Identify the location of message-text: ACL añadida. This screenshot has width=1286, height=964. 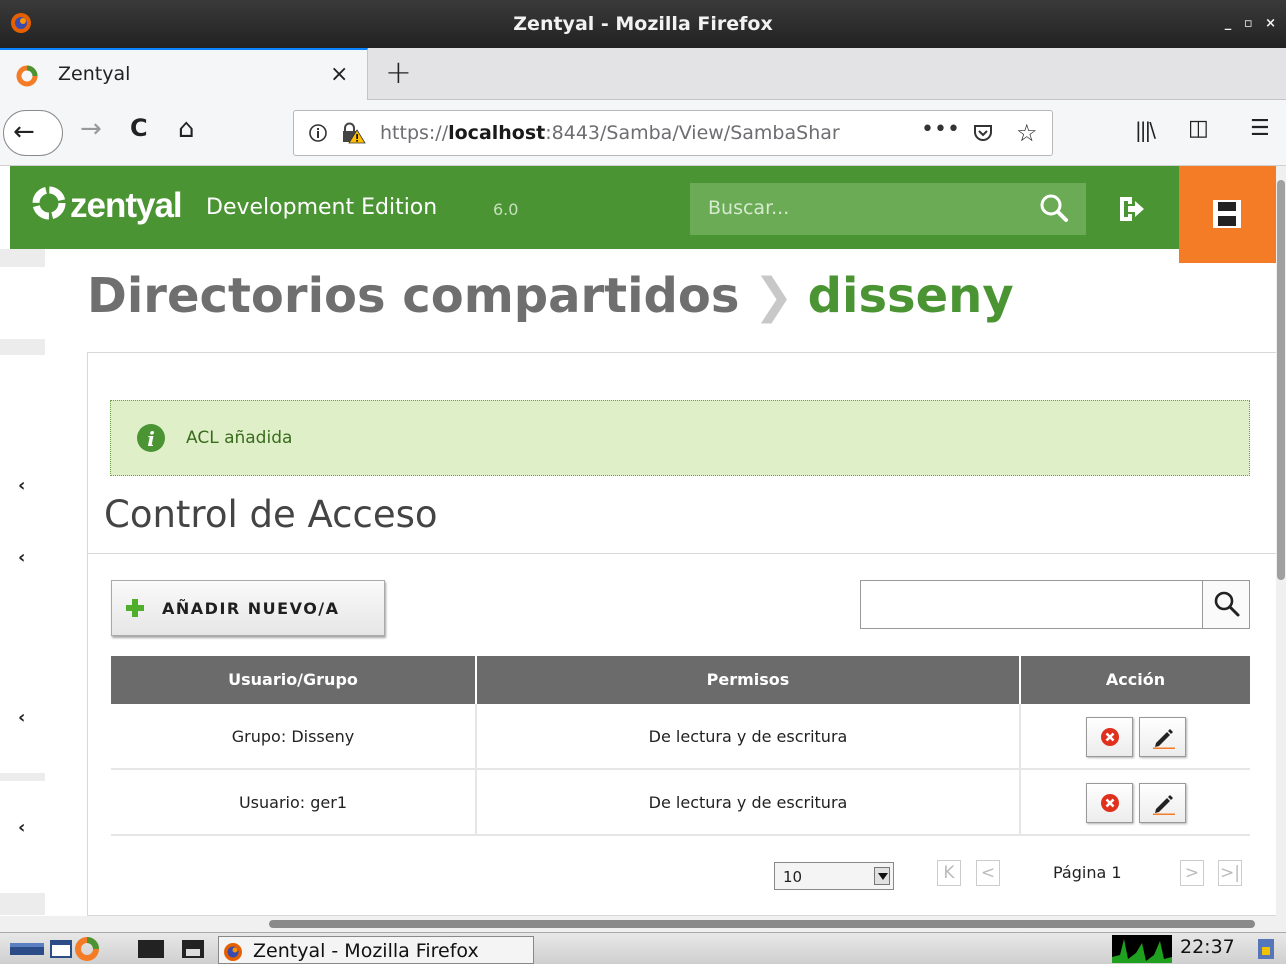
(239, 438).